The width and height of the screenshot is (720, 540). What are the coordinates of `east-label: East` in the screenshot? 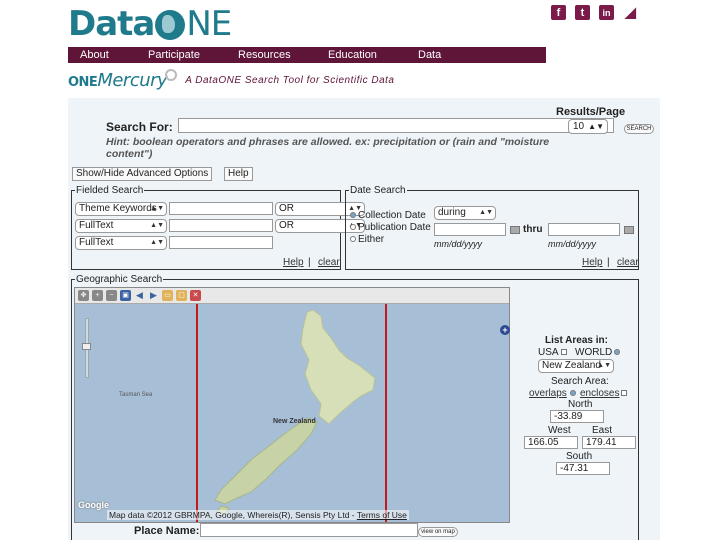 It's located at (602, 430).